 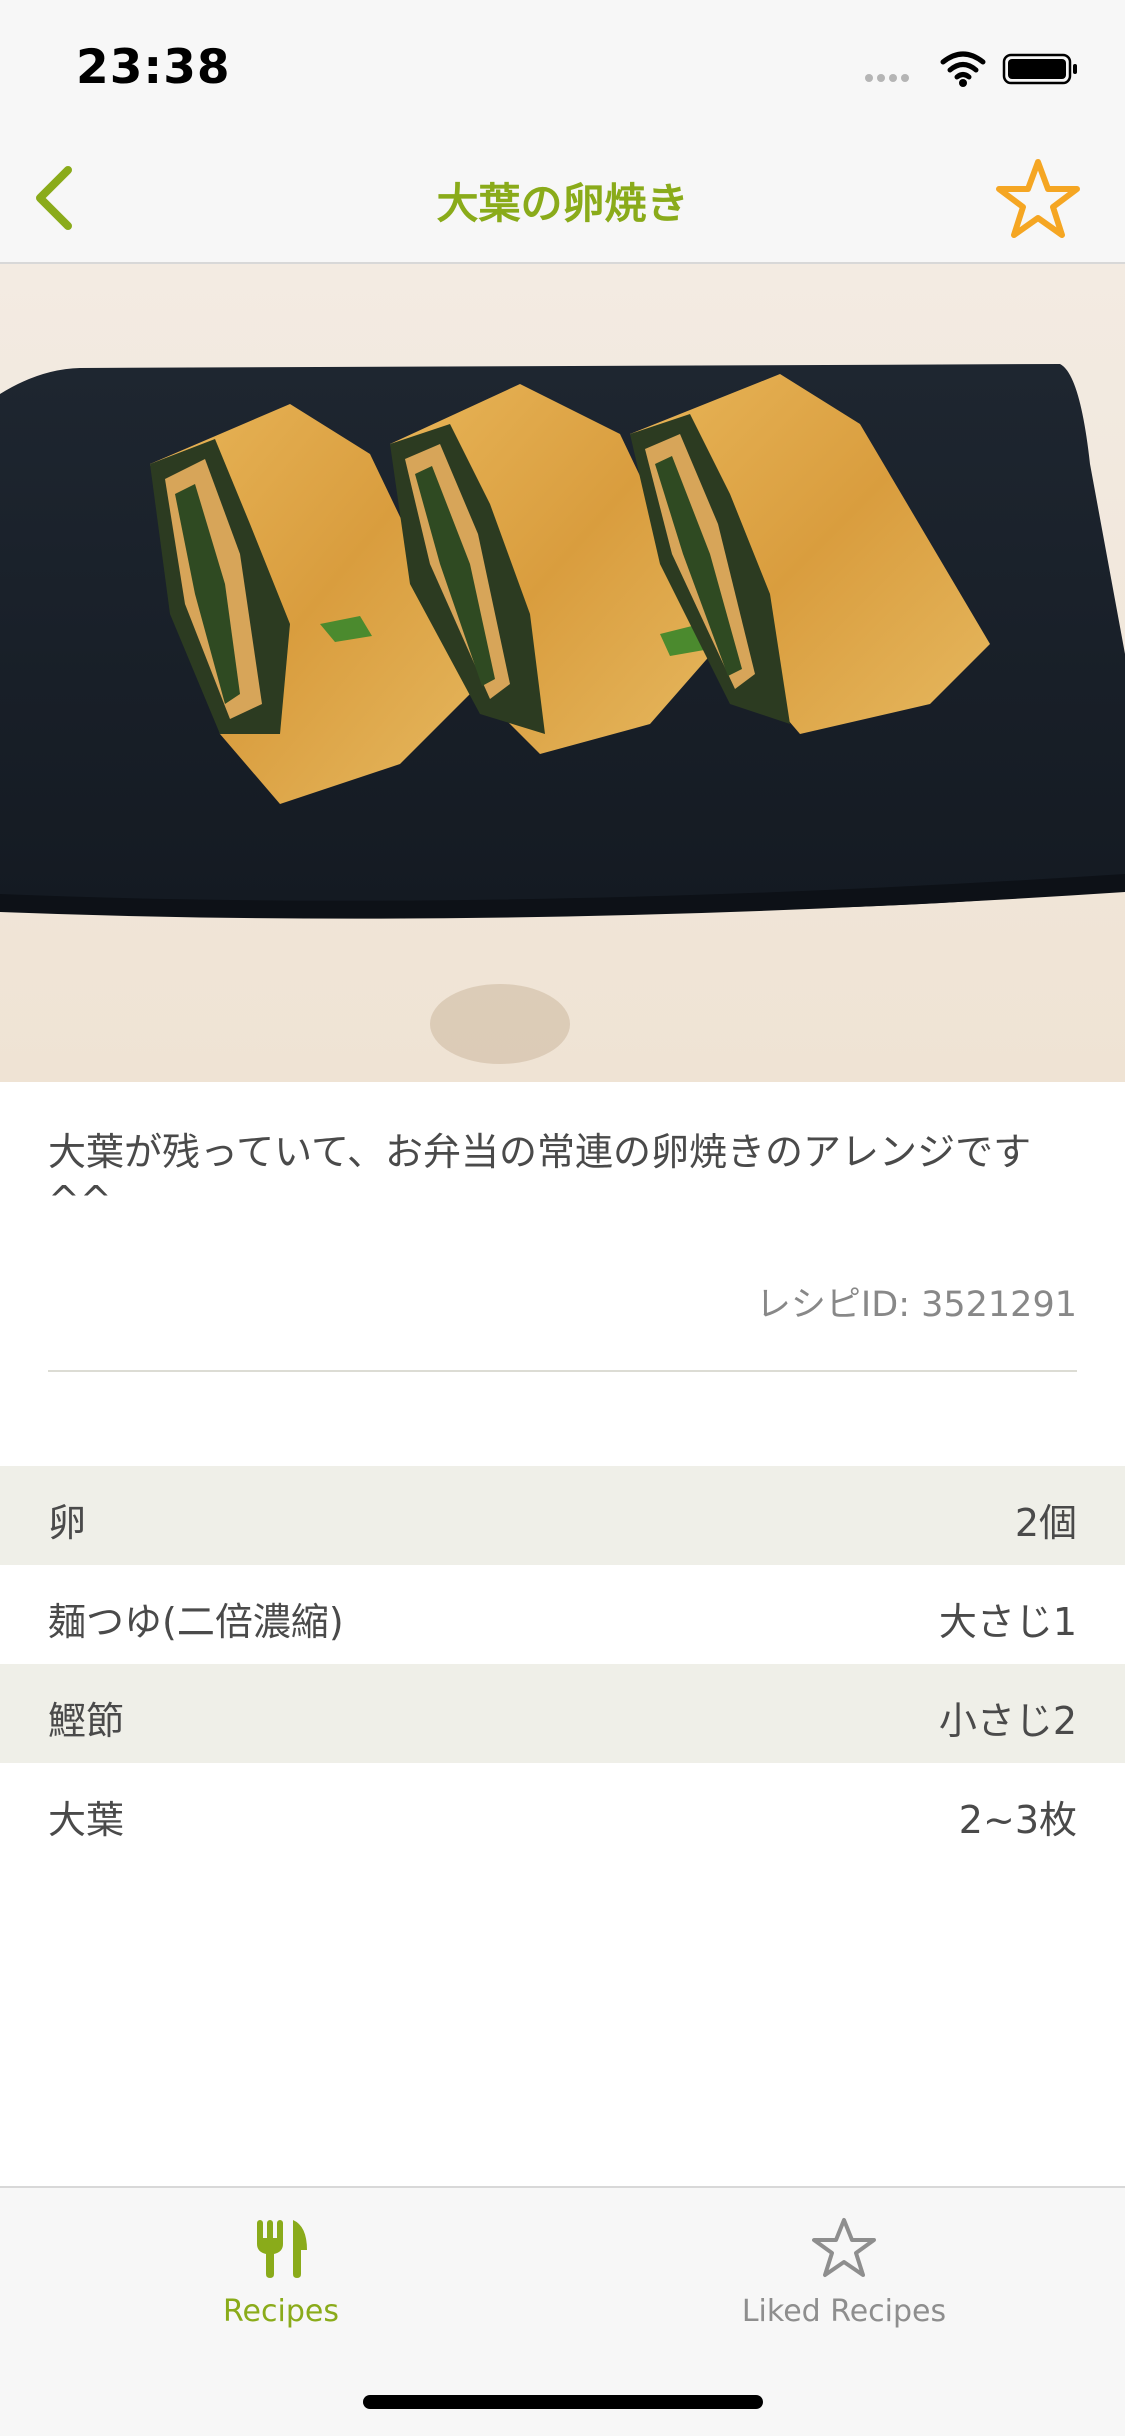 I want to click on favorite-button, so click(x=1038, y=199).